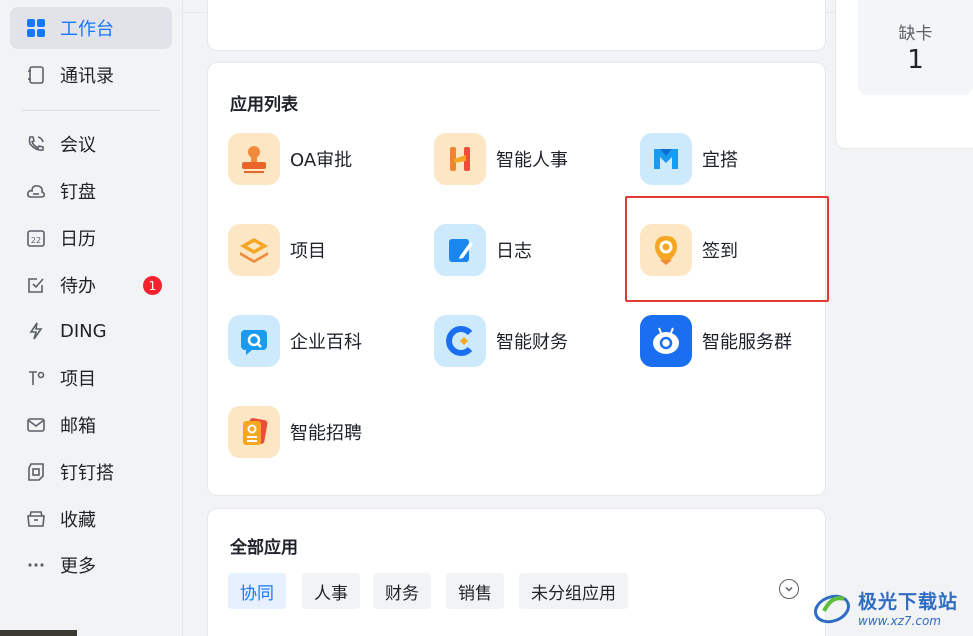 The image size is (973, 636). What do you see at coordinates (78, 379) in the screenshot?
I see `sidebar-item-label: 项目` at bounding box center [78, 379].